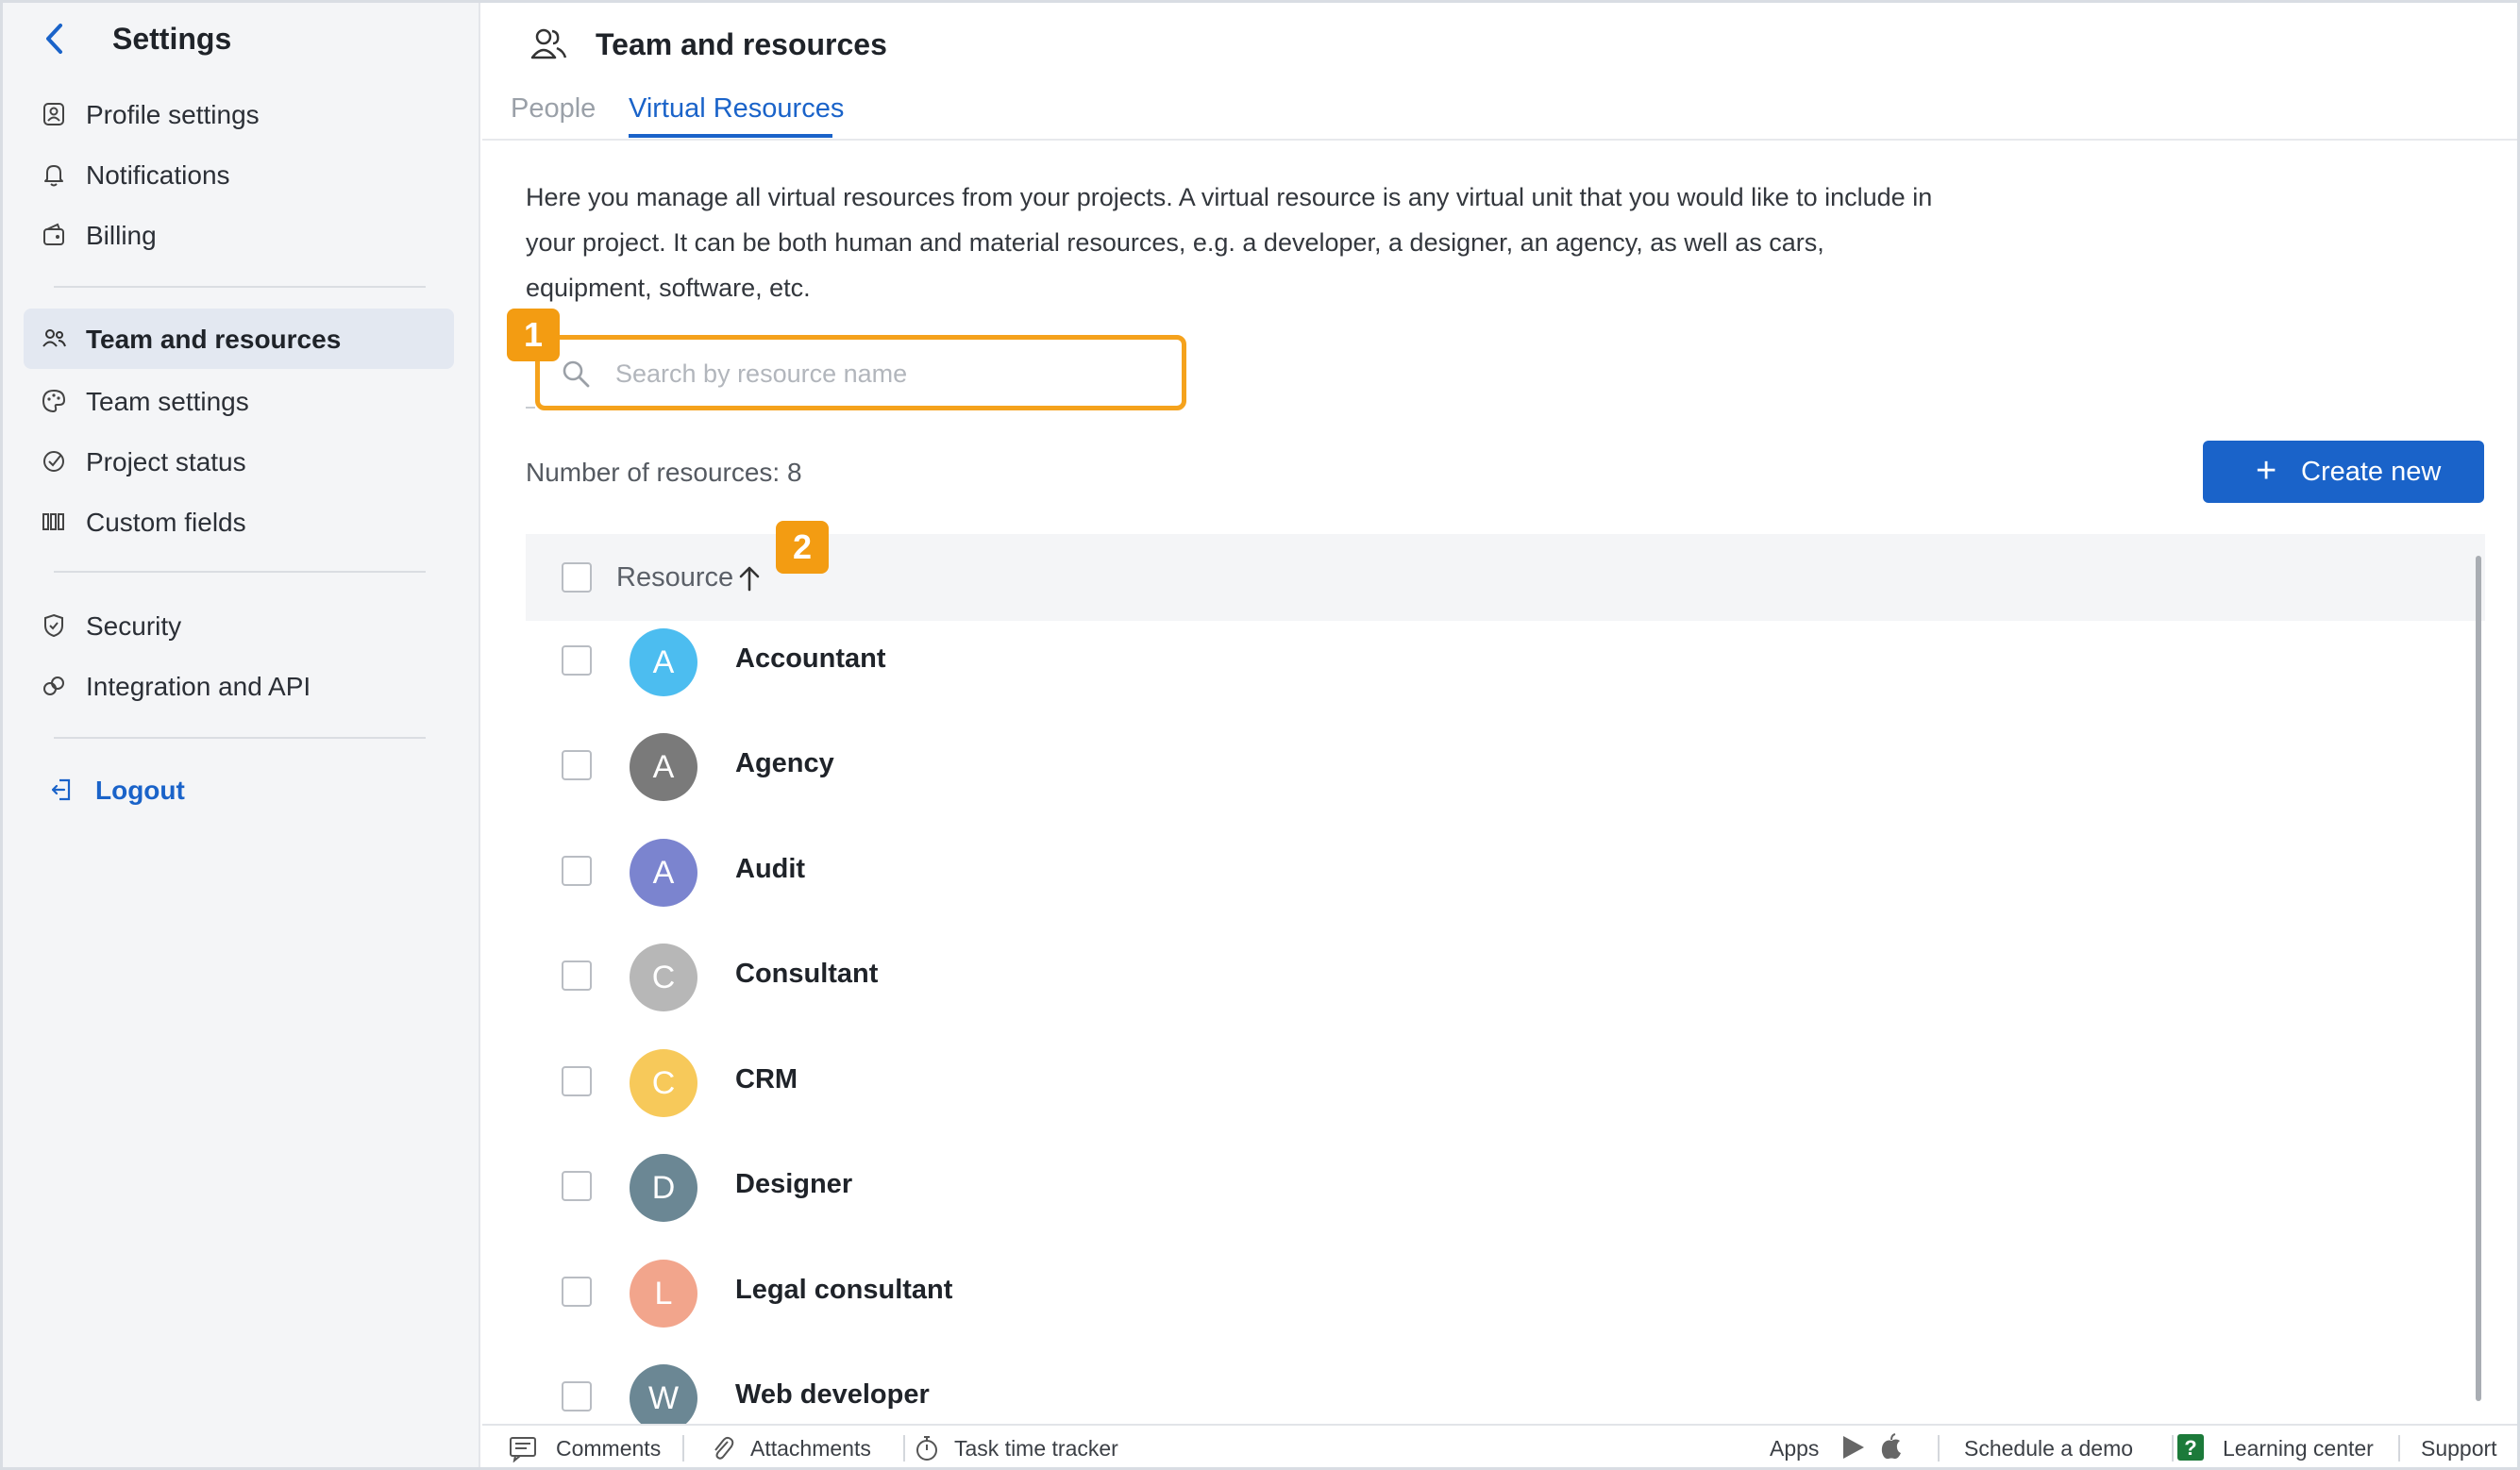  I want to click on sidebar-item-billing: Billing, so click(239, 235).